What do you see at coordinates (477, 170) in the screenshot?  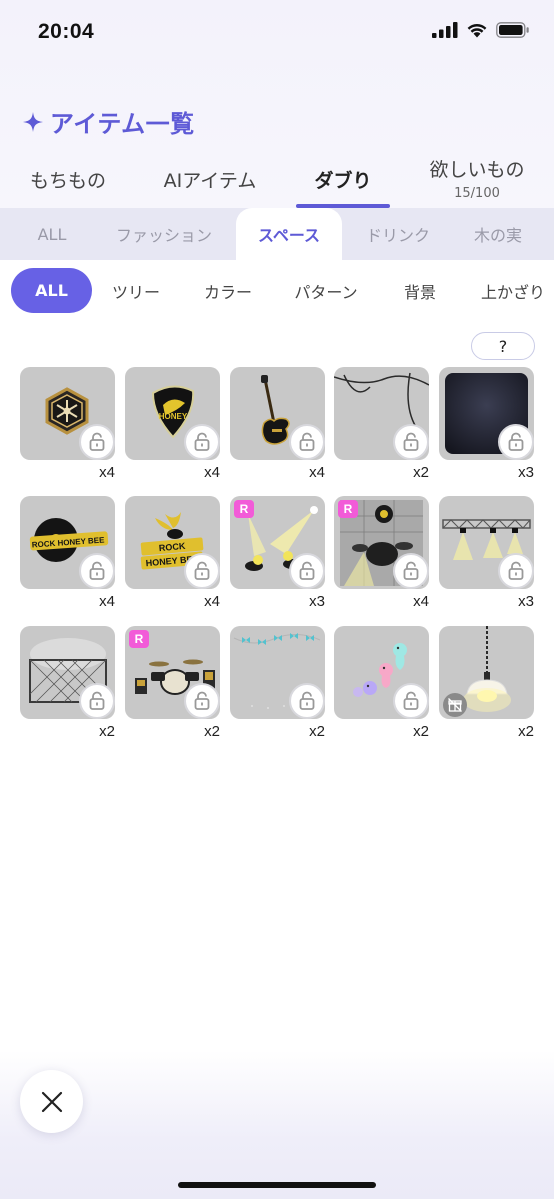 I see `tab-label: 欲しいもの` at bounding box center [477, 170].